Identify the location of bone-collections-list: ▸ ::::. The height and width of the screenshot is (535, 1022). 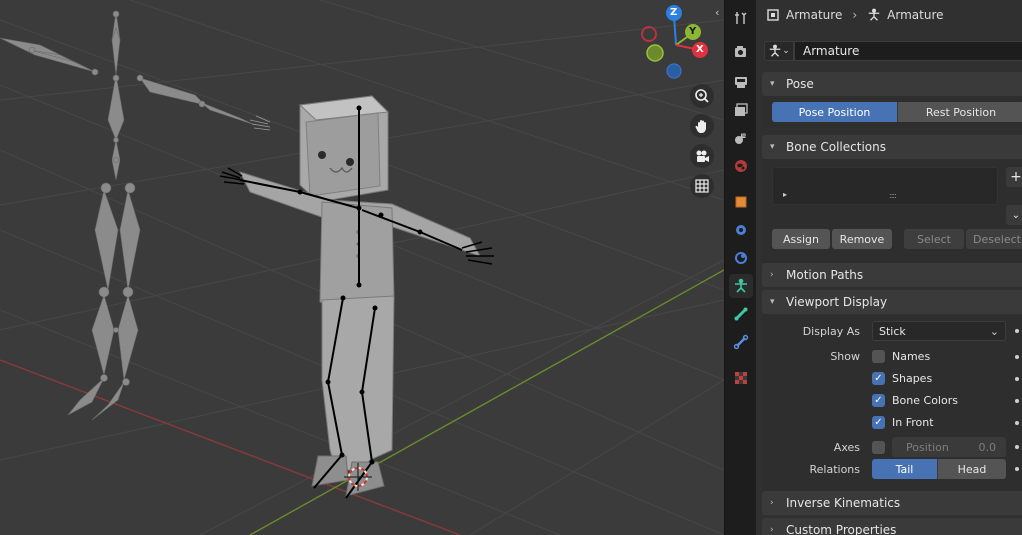
(885, 186).